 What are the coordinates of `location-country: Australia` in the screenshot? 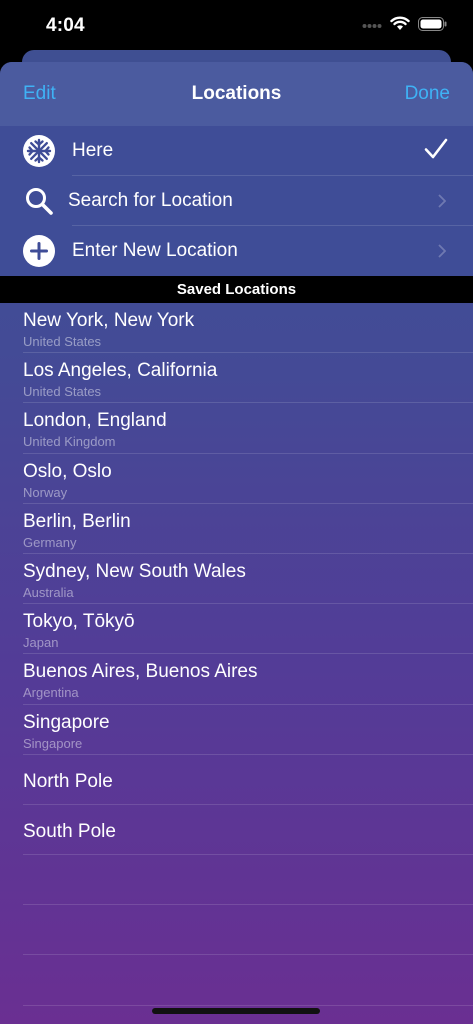 It's located at (48, 592).